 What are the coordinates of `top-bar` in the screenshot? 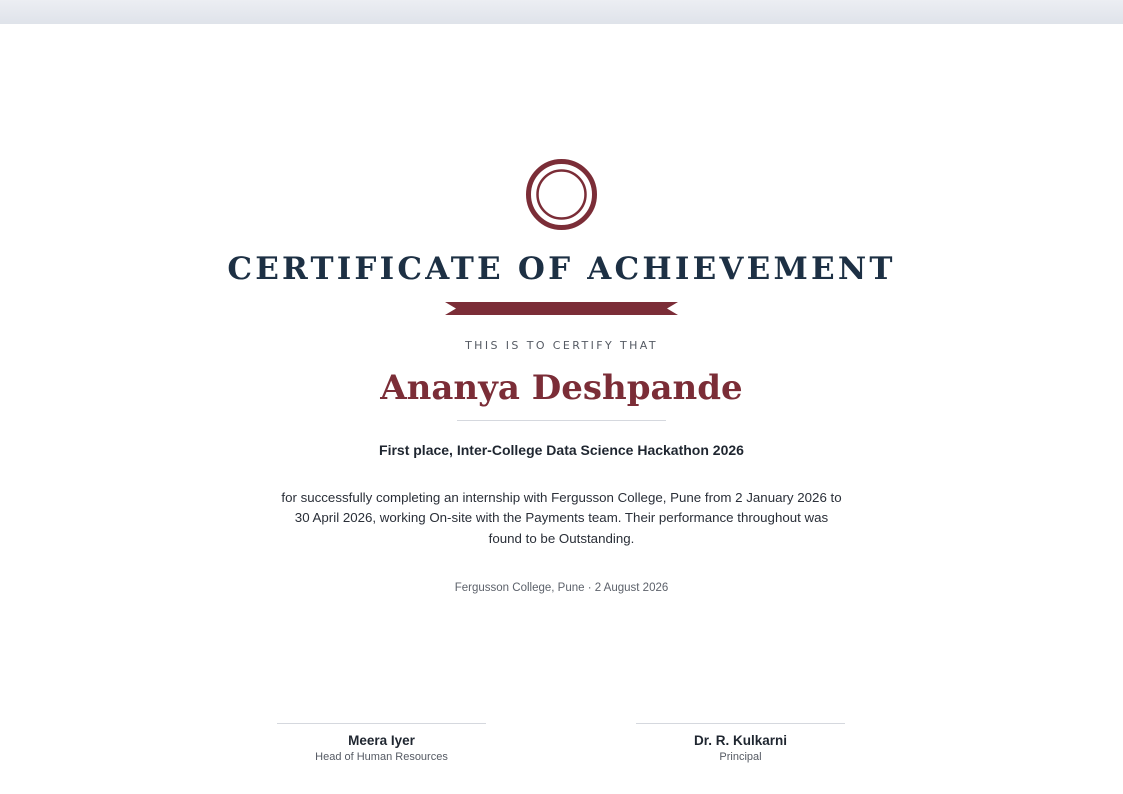 It's located at (561, 12).